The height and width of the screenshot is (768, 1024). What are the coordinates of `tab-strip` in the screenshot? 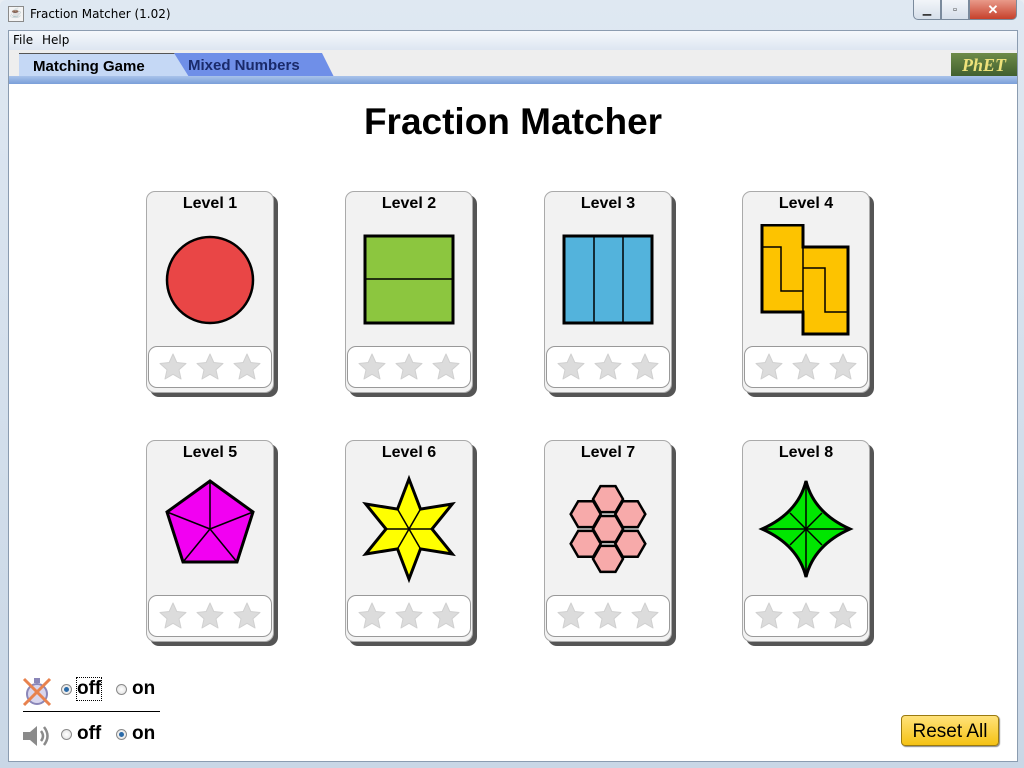 It's located at (513, 80).